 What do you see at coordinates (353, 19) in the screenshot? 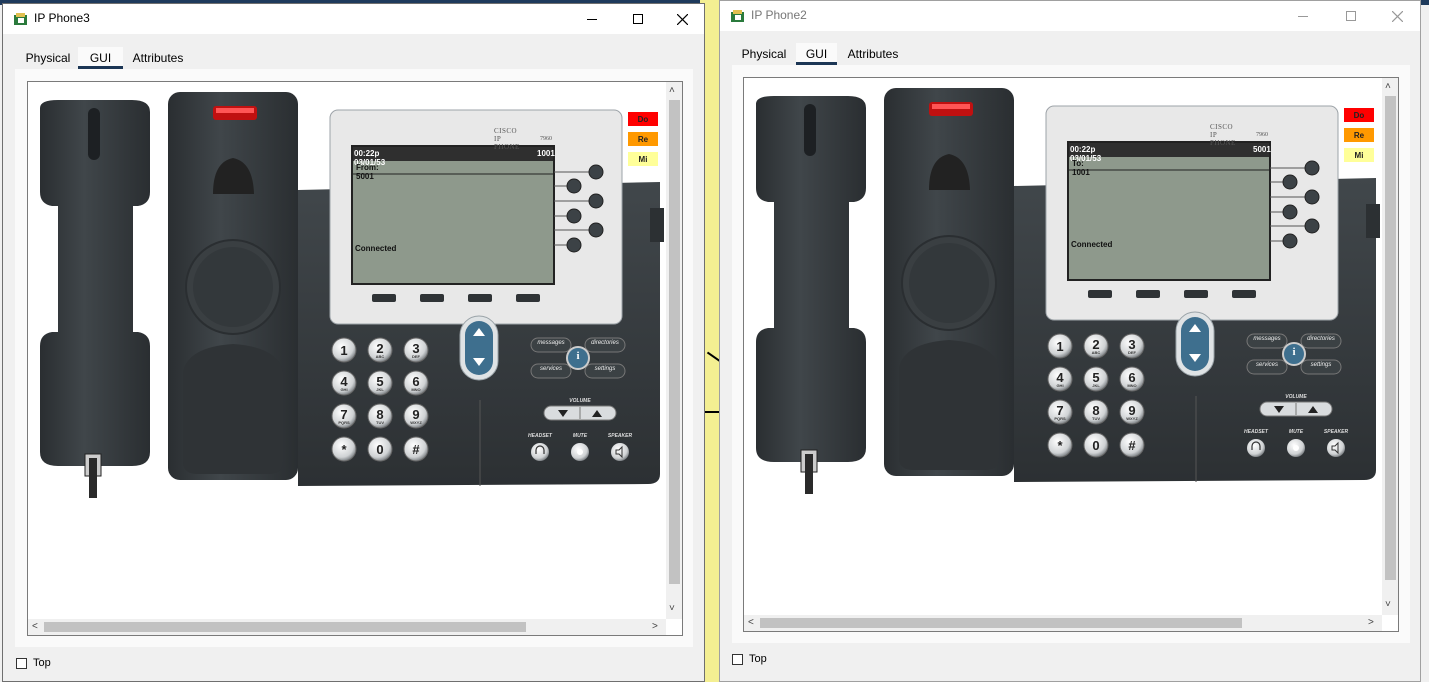
I see `title-bar: IP Phone3` at bounding box center [353, 19].